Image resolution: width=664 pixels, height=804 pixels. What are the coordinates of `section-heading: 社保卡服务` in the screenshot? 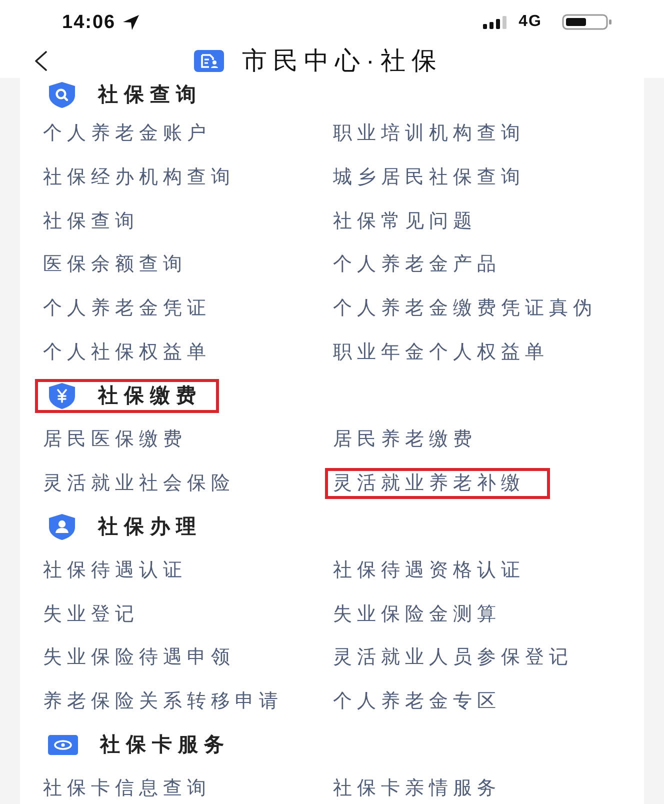 It's located at (165, 745).